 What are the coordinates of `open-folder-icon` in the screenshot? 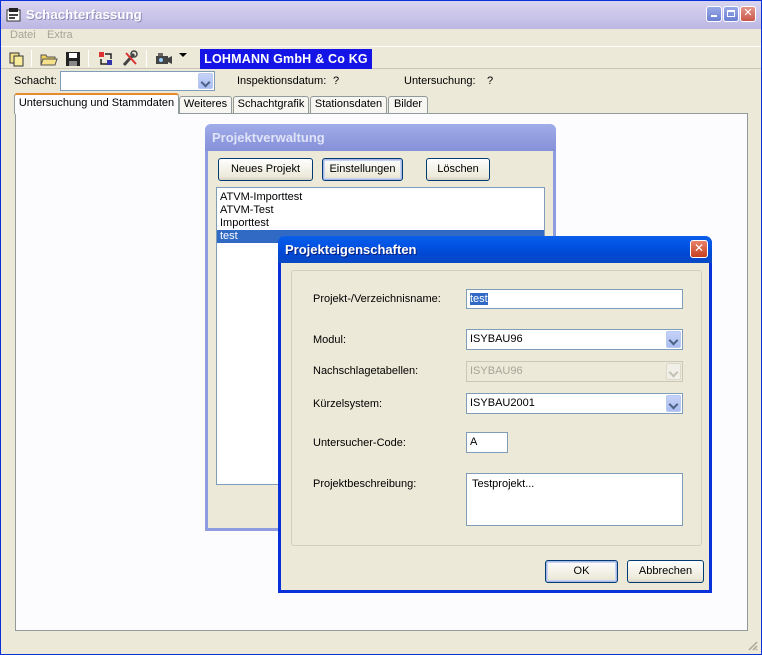 It's located at (49, 59).